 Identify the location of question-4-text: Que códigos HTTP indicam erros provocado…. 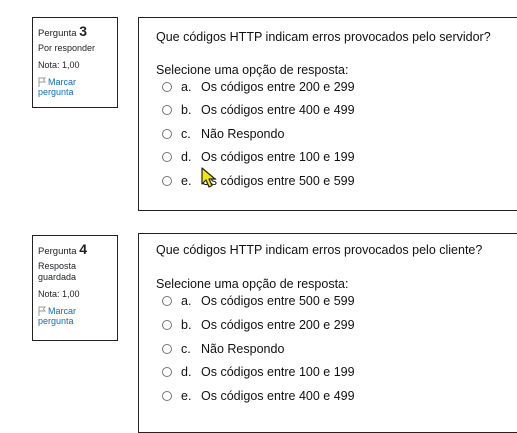
(319, 250).